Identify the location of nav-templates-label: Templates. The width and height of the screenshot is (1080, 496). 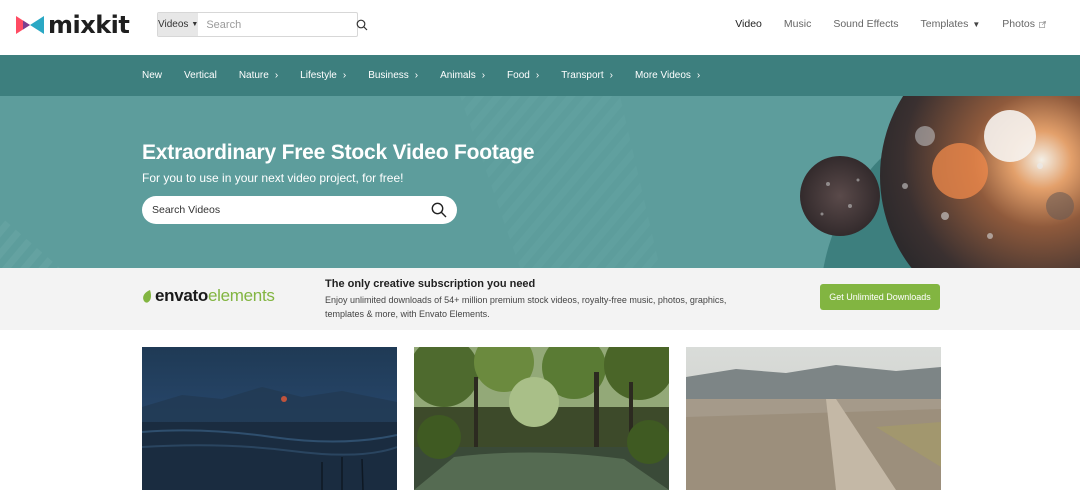
(944, 24).